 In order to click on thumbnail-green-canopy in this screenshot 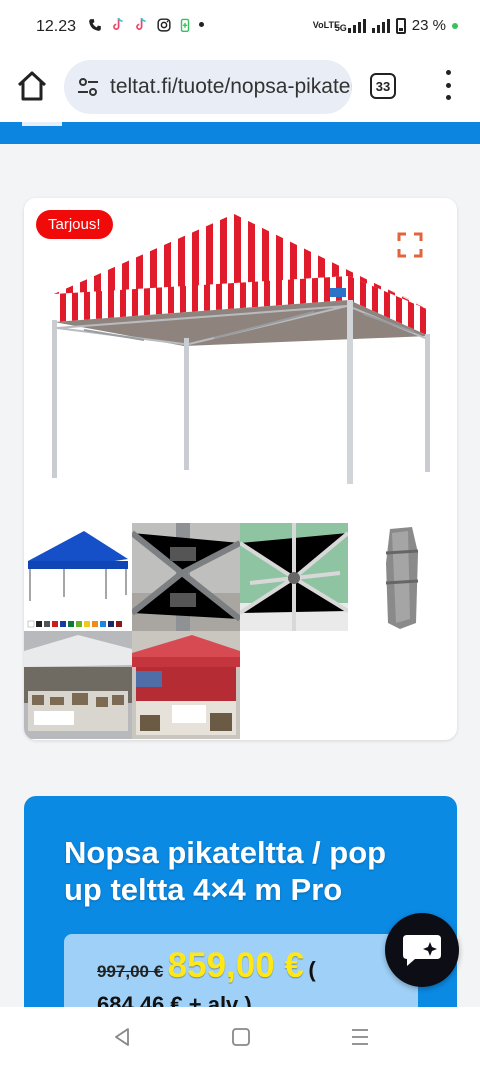, I will do `click(294, 577)`.